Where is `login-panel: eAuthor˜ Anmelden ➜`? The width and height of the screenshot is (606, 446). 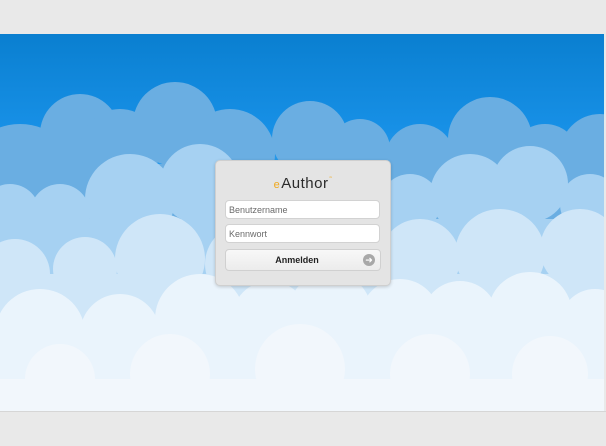
login-panel: eAuthor˜ Anmelden ➜ is located at coordinates (303, 223).